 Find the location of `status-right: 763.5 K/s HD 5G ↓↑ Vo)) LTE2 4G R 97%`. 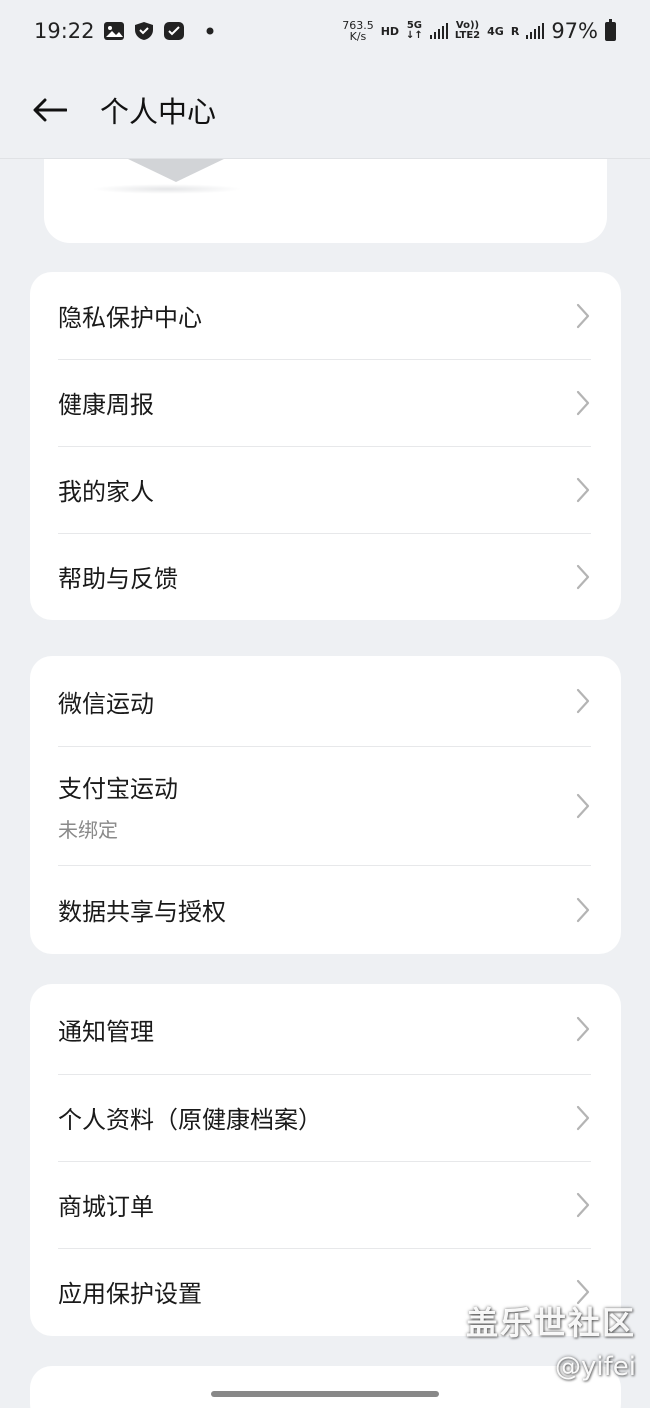

status-right: 763.5 K/s HD 5G ↓↑ Vo)) LTE2 4G R 97% is located at coordinates (479, 30).